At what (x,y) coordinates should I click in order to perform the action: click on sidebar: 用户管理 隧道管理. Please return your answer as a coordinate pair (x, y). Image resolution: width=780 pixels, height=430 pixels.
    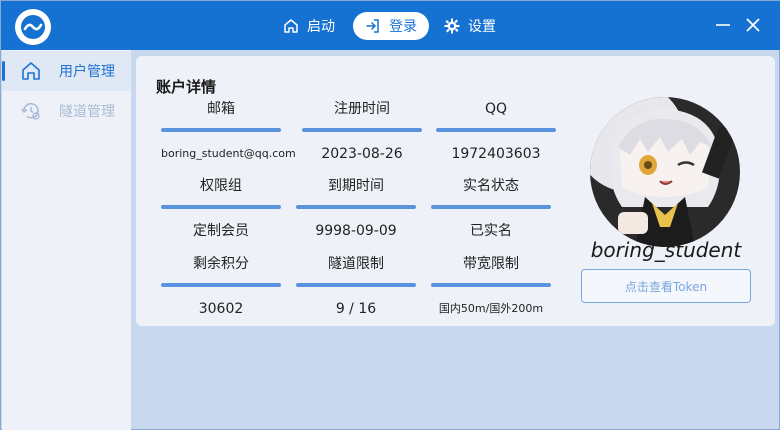
    Looking at the image, I should click on (66, 240).